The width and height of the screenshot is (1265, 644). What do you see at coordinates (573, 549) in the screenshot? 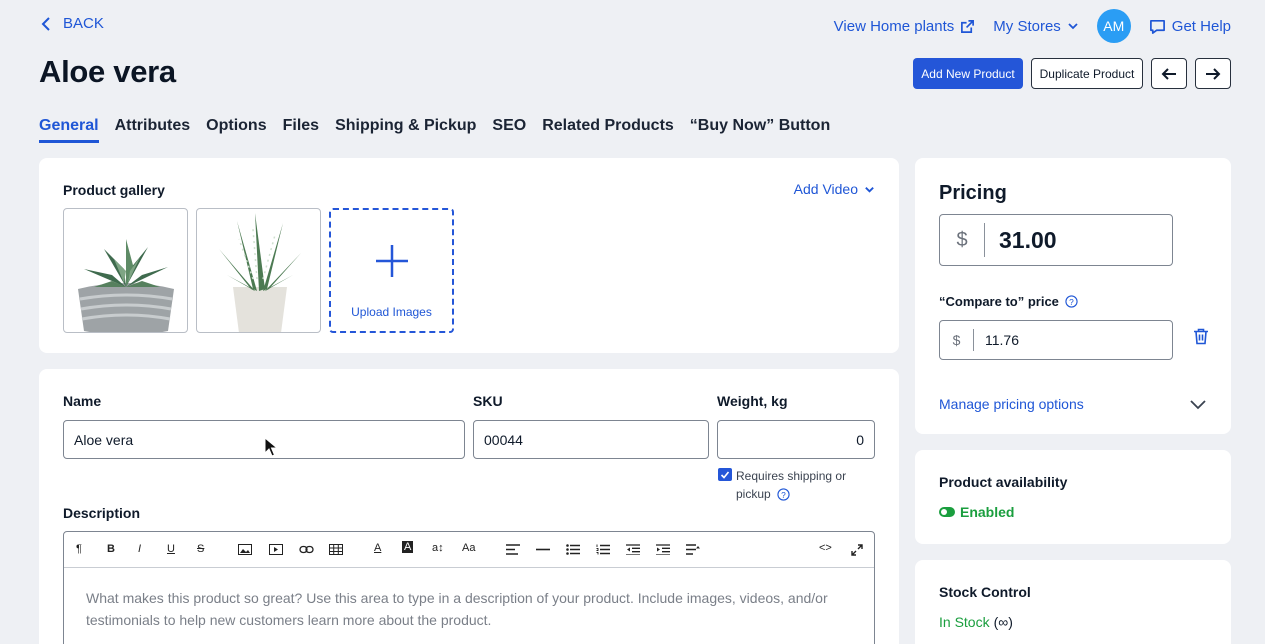
I see `bullet-list-icon` at bounding box center [573, 549].